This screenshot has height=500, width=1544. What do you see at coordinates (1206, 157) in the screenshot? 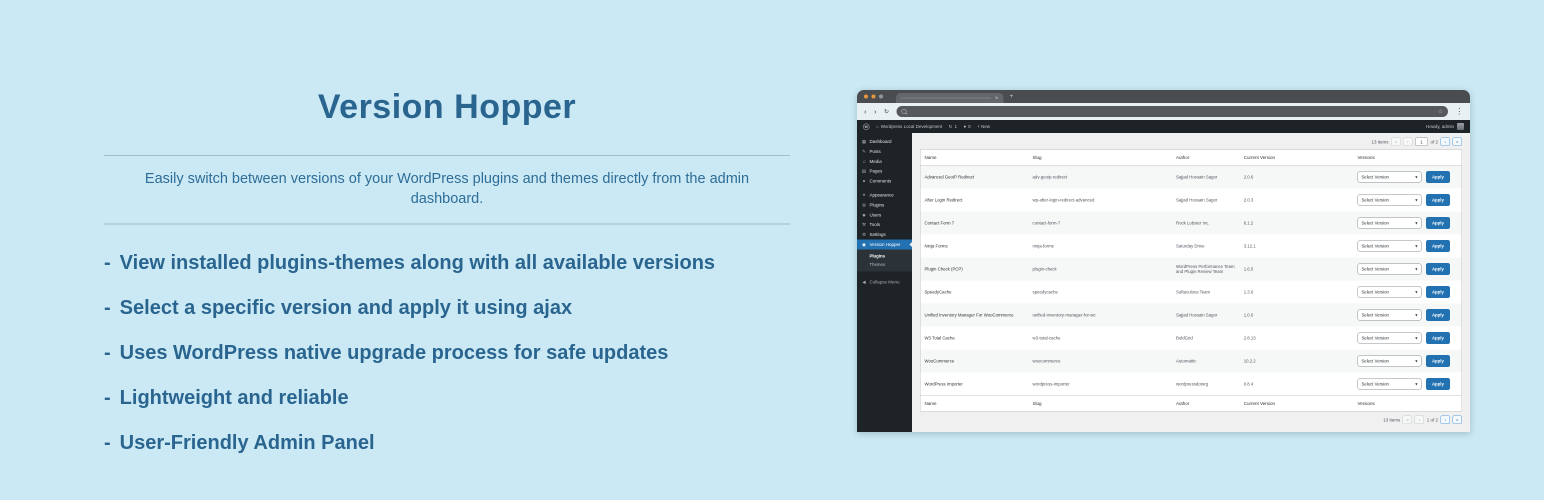
I see `column-header: Author` at bounding box center [1206, 157].